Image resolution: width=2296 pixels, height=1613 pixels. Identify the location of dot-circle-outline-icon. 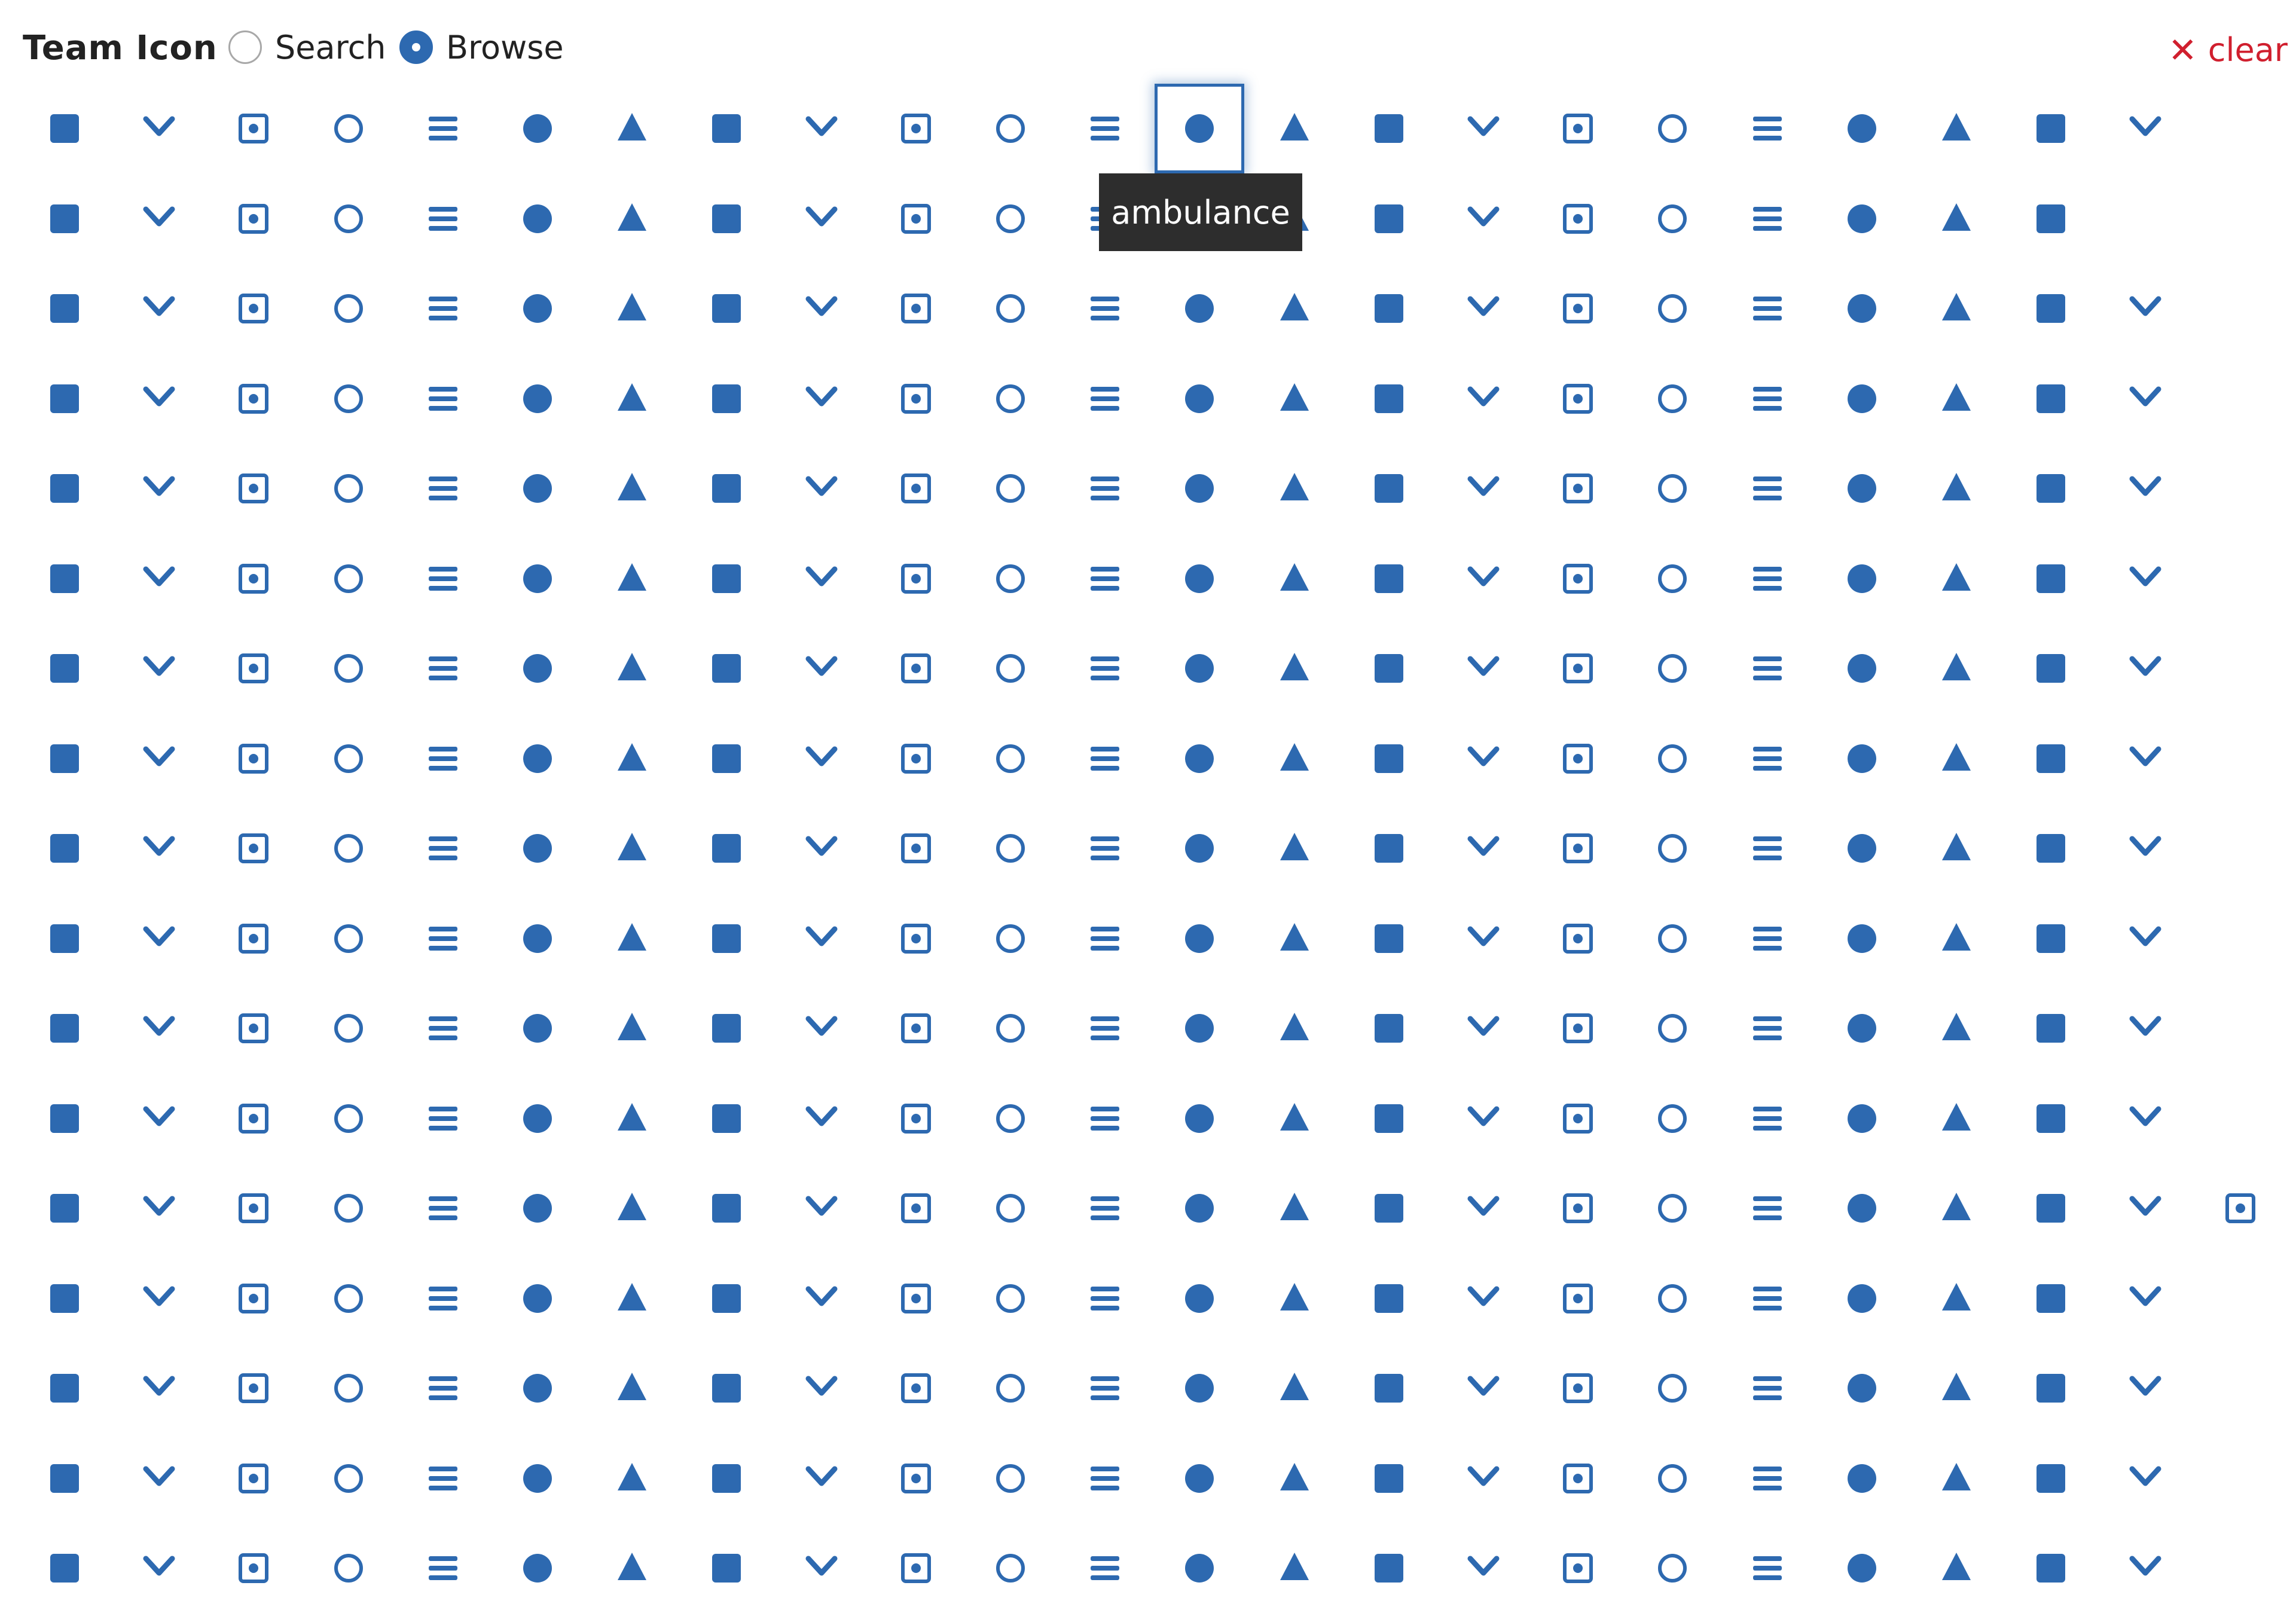
(1294, 1298).